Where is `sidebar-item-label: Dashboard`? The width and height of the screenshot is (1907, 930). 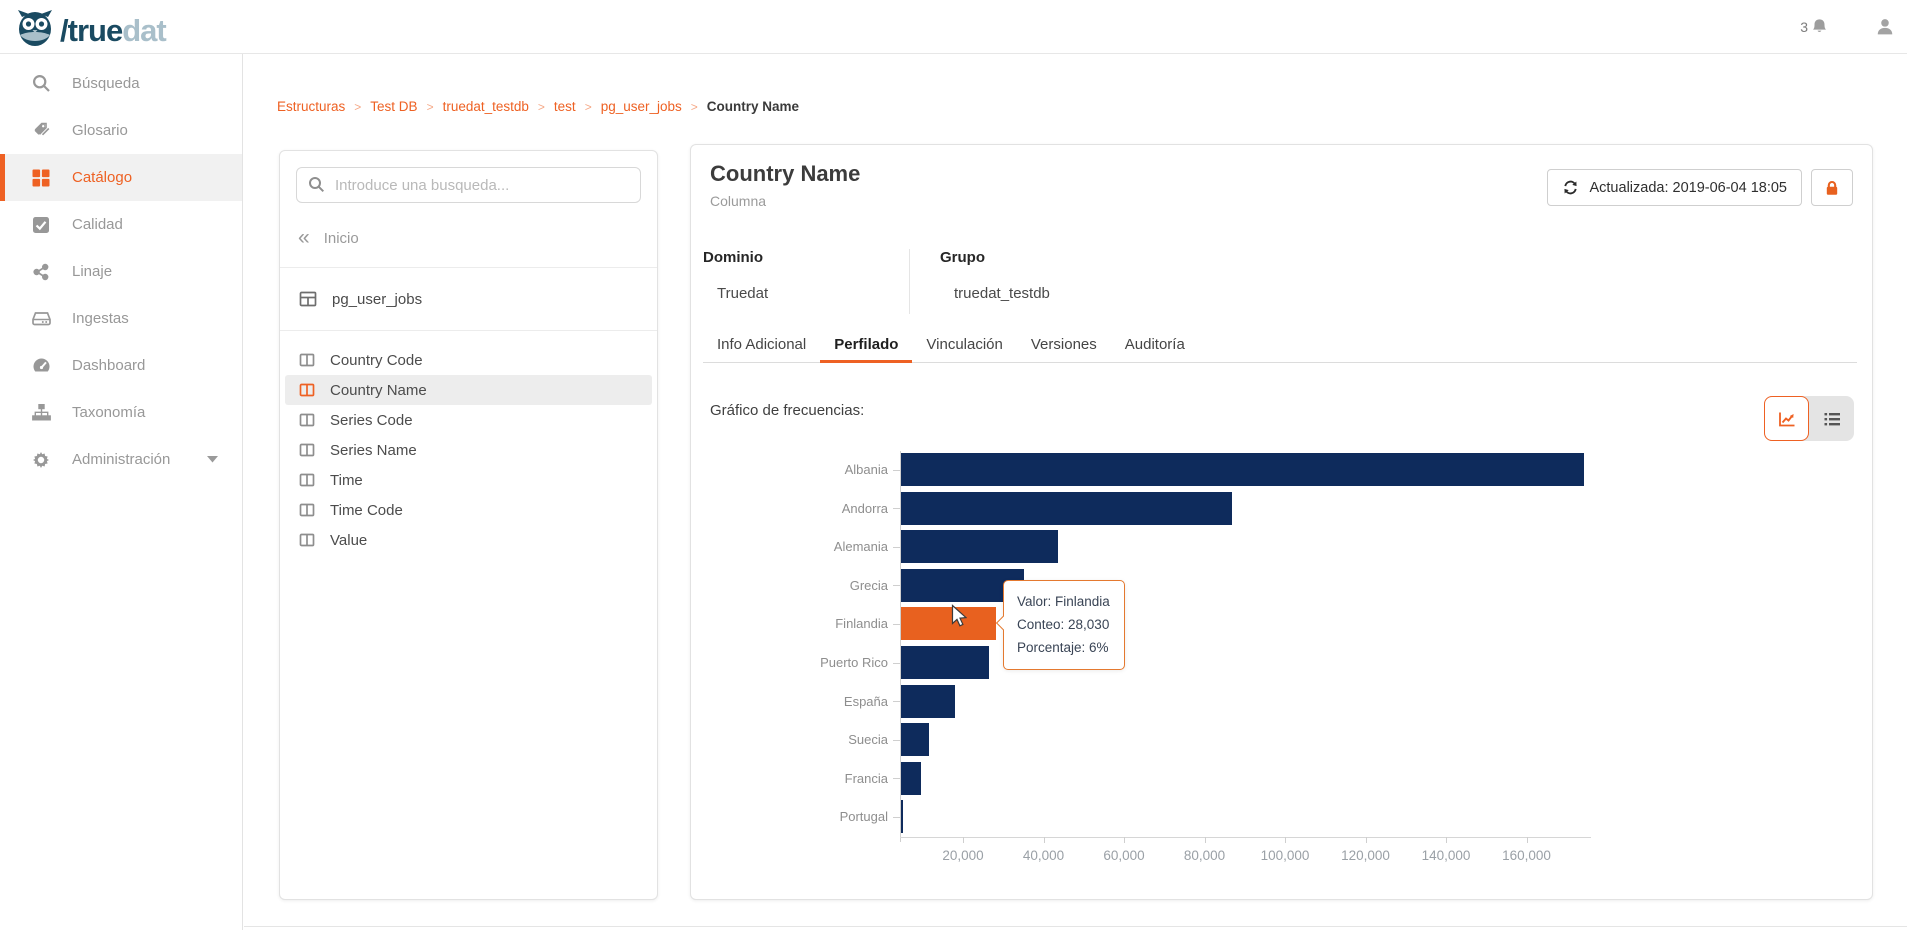
sidebar-item-label: Dashboard is located at coordinates (109, 365).